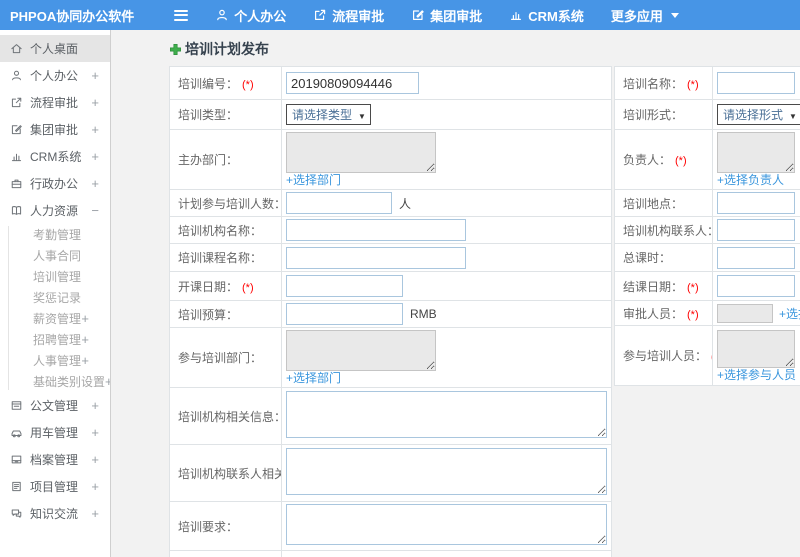  Describe the element at coordinates (758, 114) in the screenshot. I see `training-form-select: 请选择形式` at that location.